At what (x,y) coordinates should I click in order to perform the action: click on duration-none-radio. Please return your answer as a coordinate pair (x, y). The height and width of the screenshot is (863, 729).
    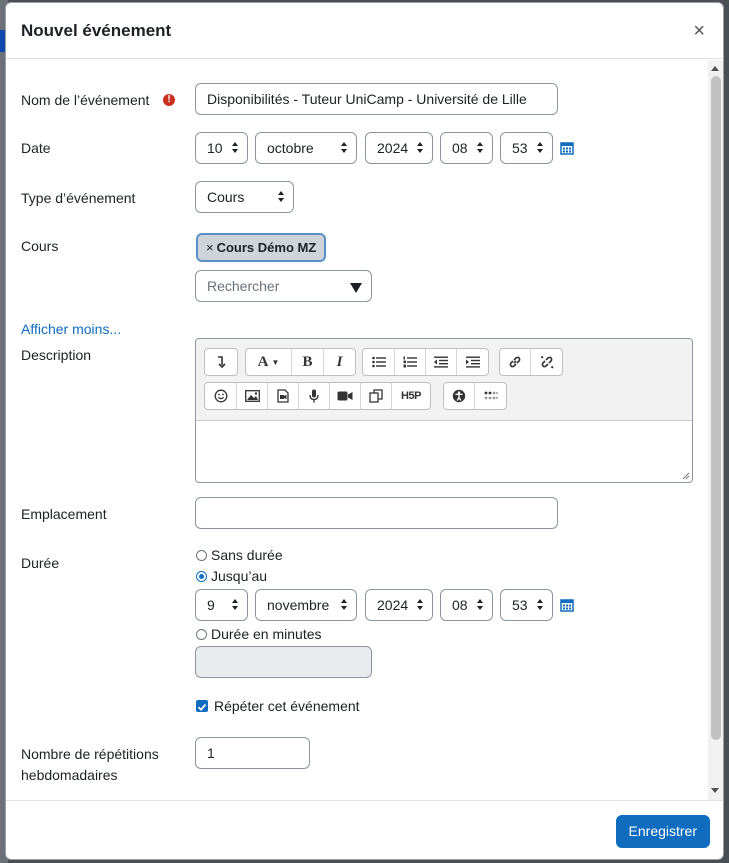
    Looking at the image, I should click on (201, 555).